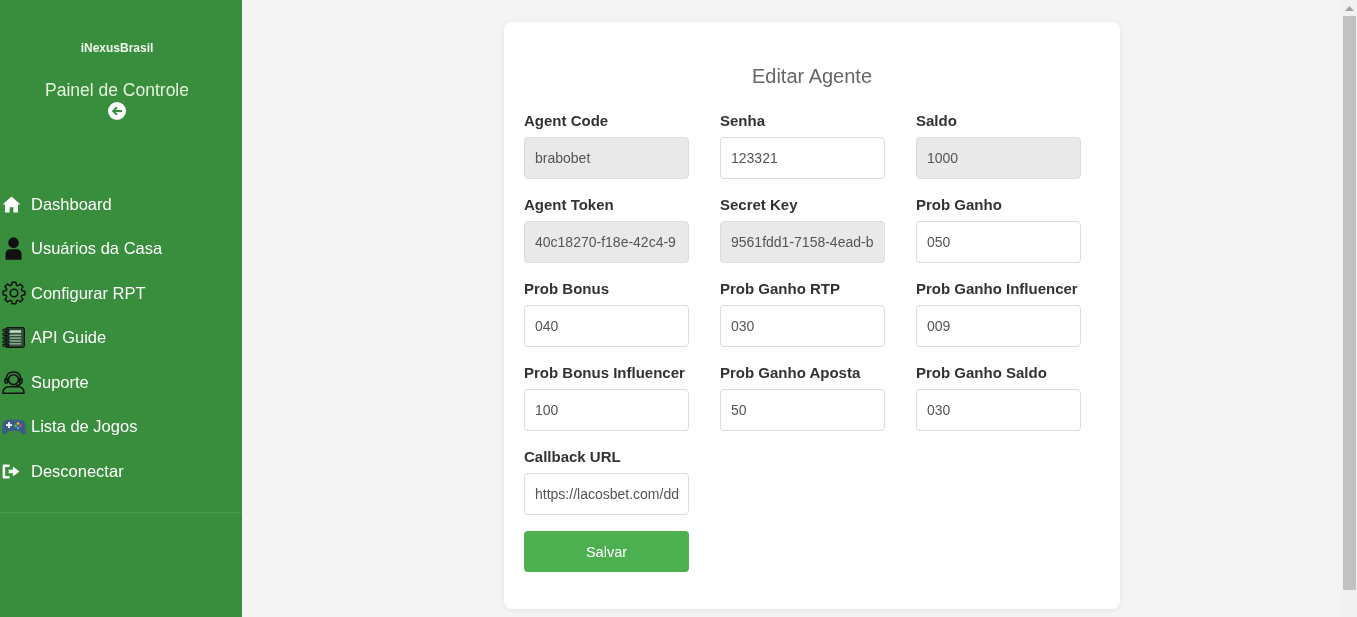  I want to click on input-field: 009, so click(998, 326).